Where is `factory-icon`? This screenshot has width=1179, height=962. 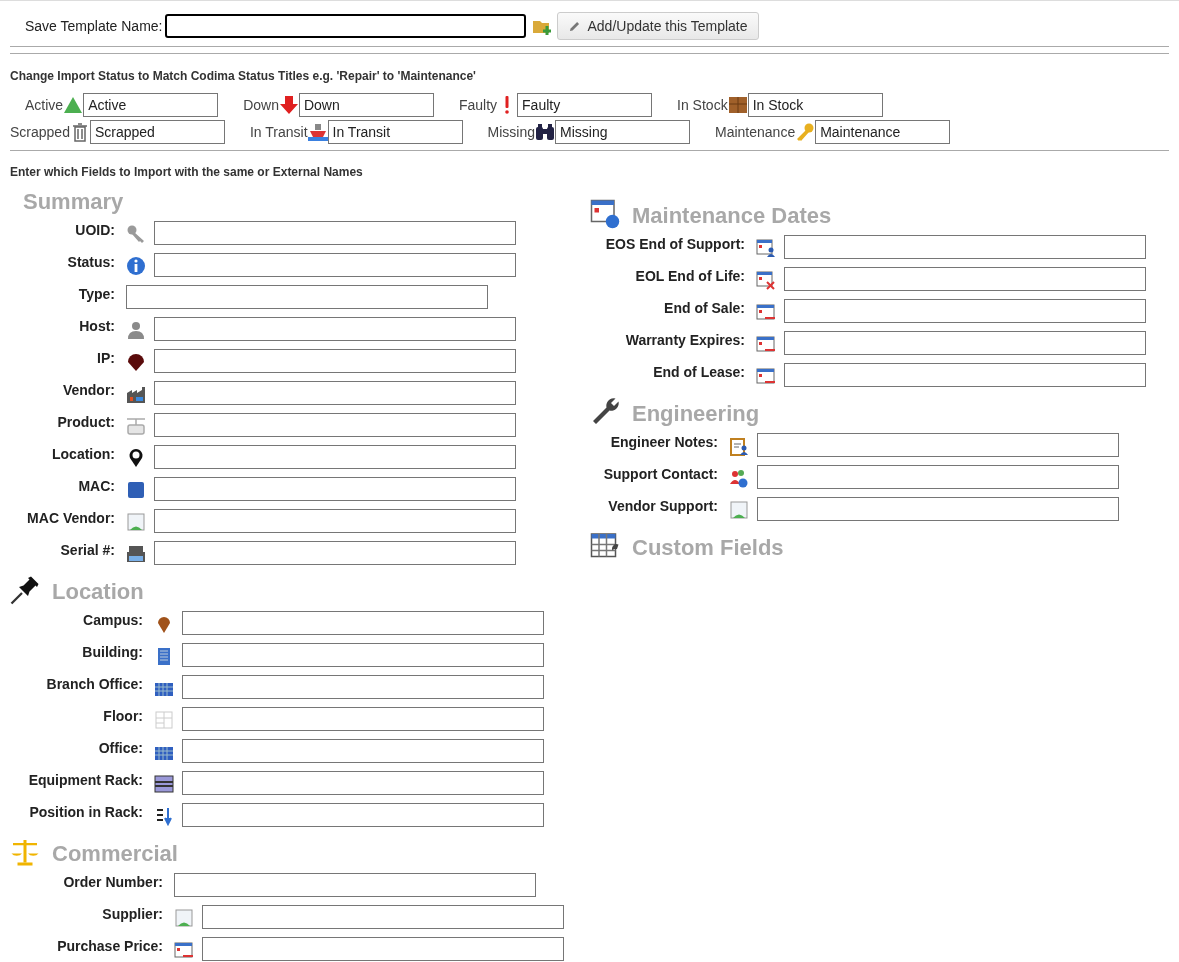
factory-icon is located at coordinates (136, 394).